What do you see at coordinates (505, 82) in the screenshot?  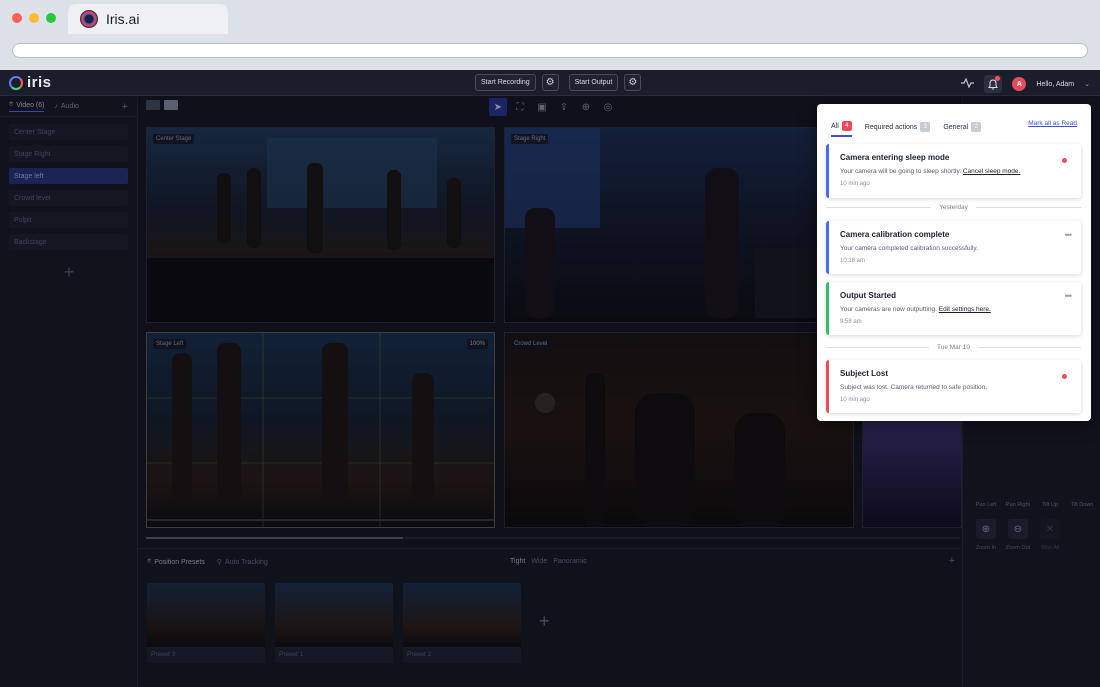 I see `start-recording-button: Start Recording` at bounding box center [505, 82].